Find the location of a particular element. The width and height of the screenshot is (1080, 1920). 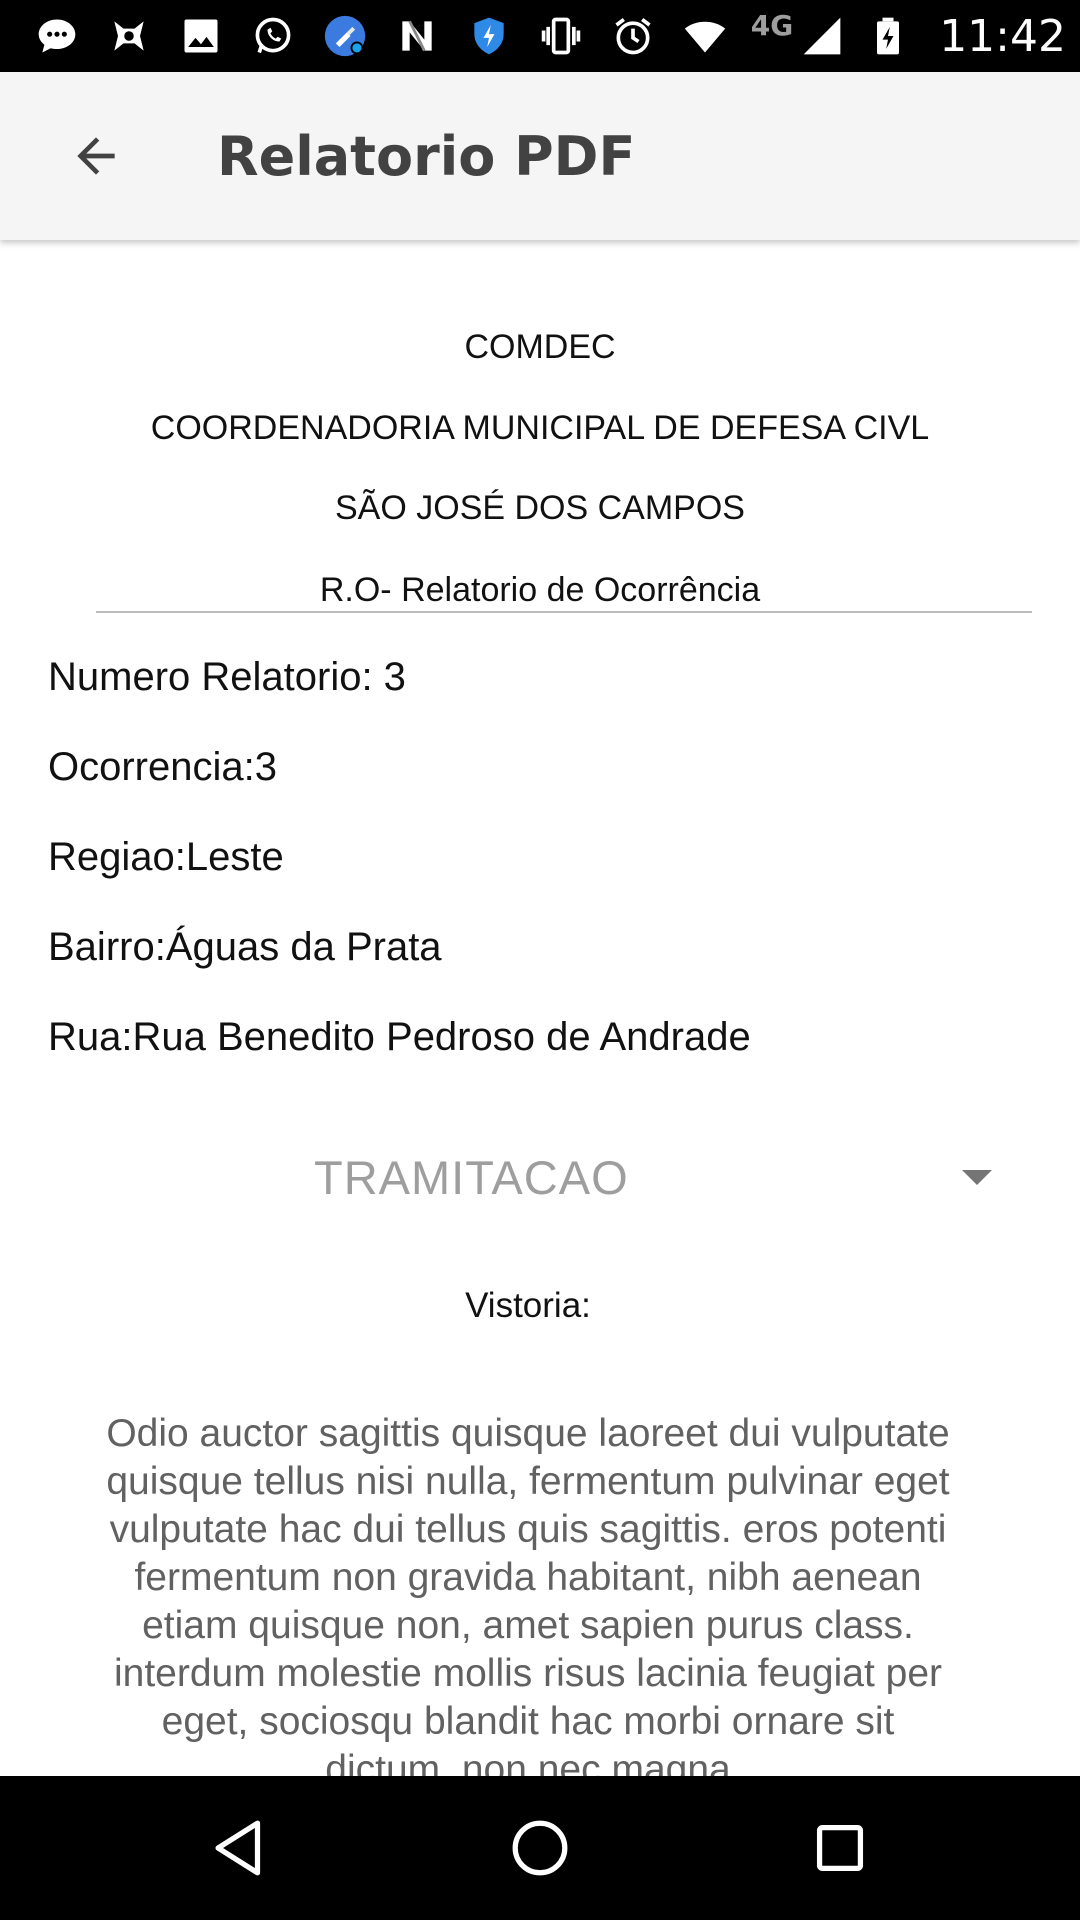

nav-home-circle-icon is located at coordinates (540, 1848).